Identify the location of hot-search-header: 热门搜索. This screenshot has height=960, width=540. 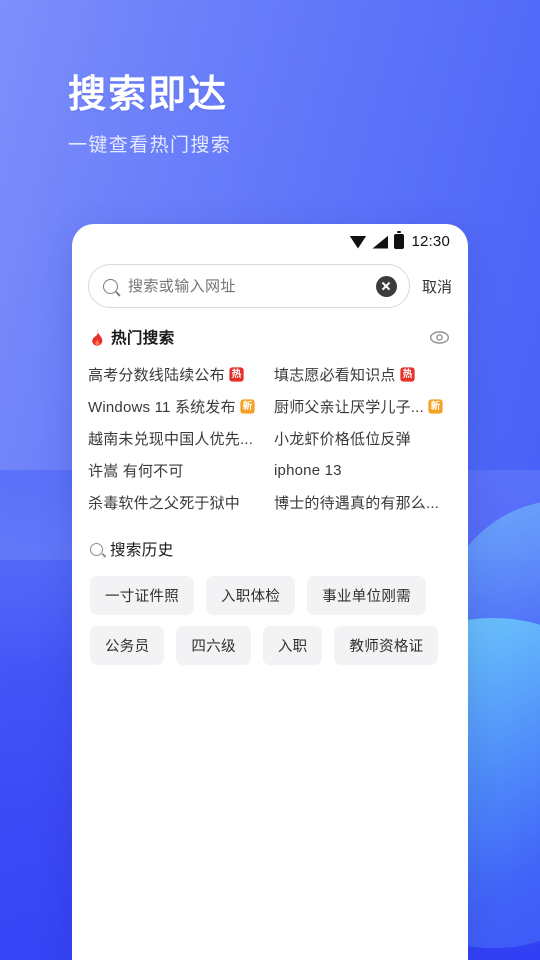
(270, 328).